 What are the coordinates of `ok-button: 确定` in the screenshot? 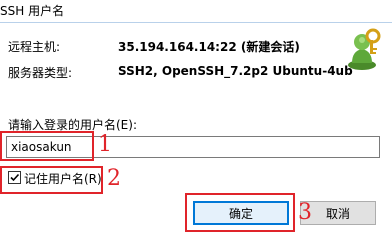 It's located at (241, 213).